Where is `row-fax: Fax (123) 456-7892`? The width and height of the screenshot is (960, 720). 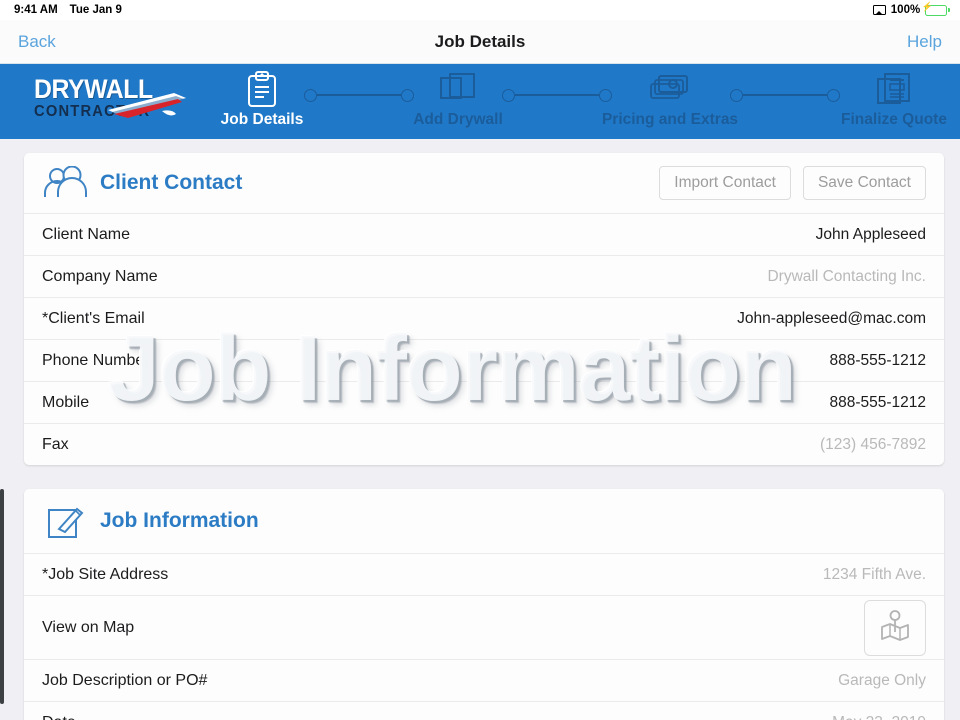 row-fax: Fax (123) 456-7892 is located at coordinates (484, 444).